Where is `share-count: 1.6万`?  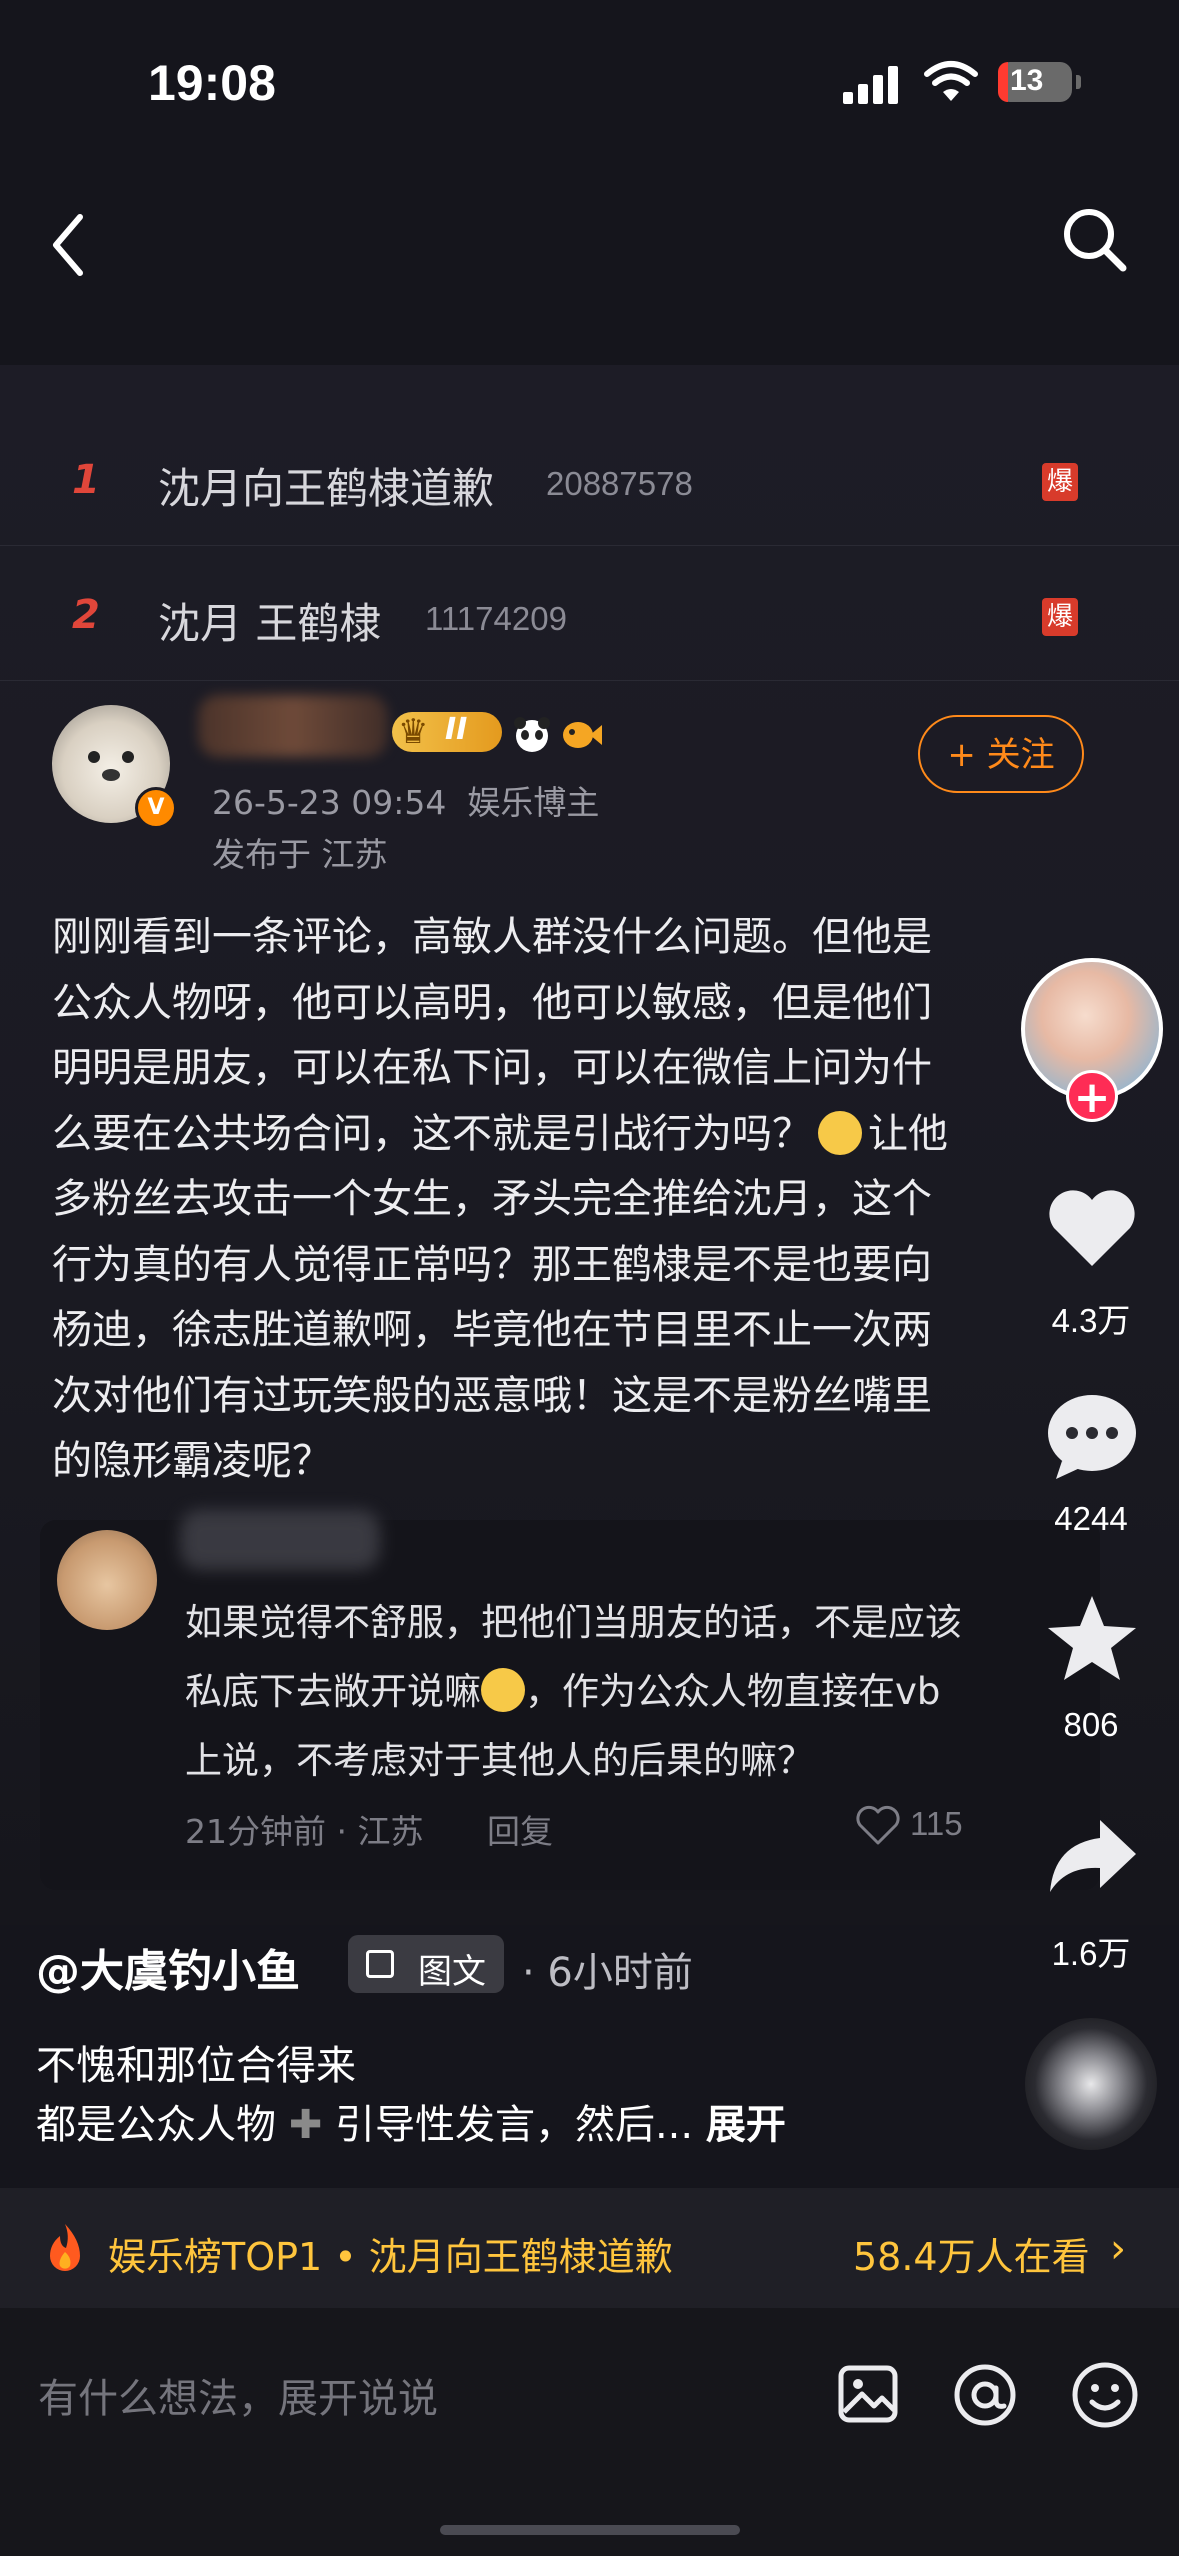
share-count: 1.6万 is located at coordinates (1091, 1953).